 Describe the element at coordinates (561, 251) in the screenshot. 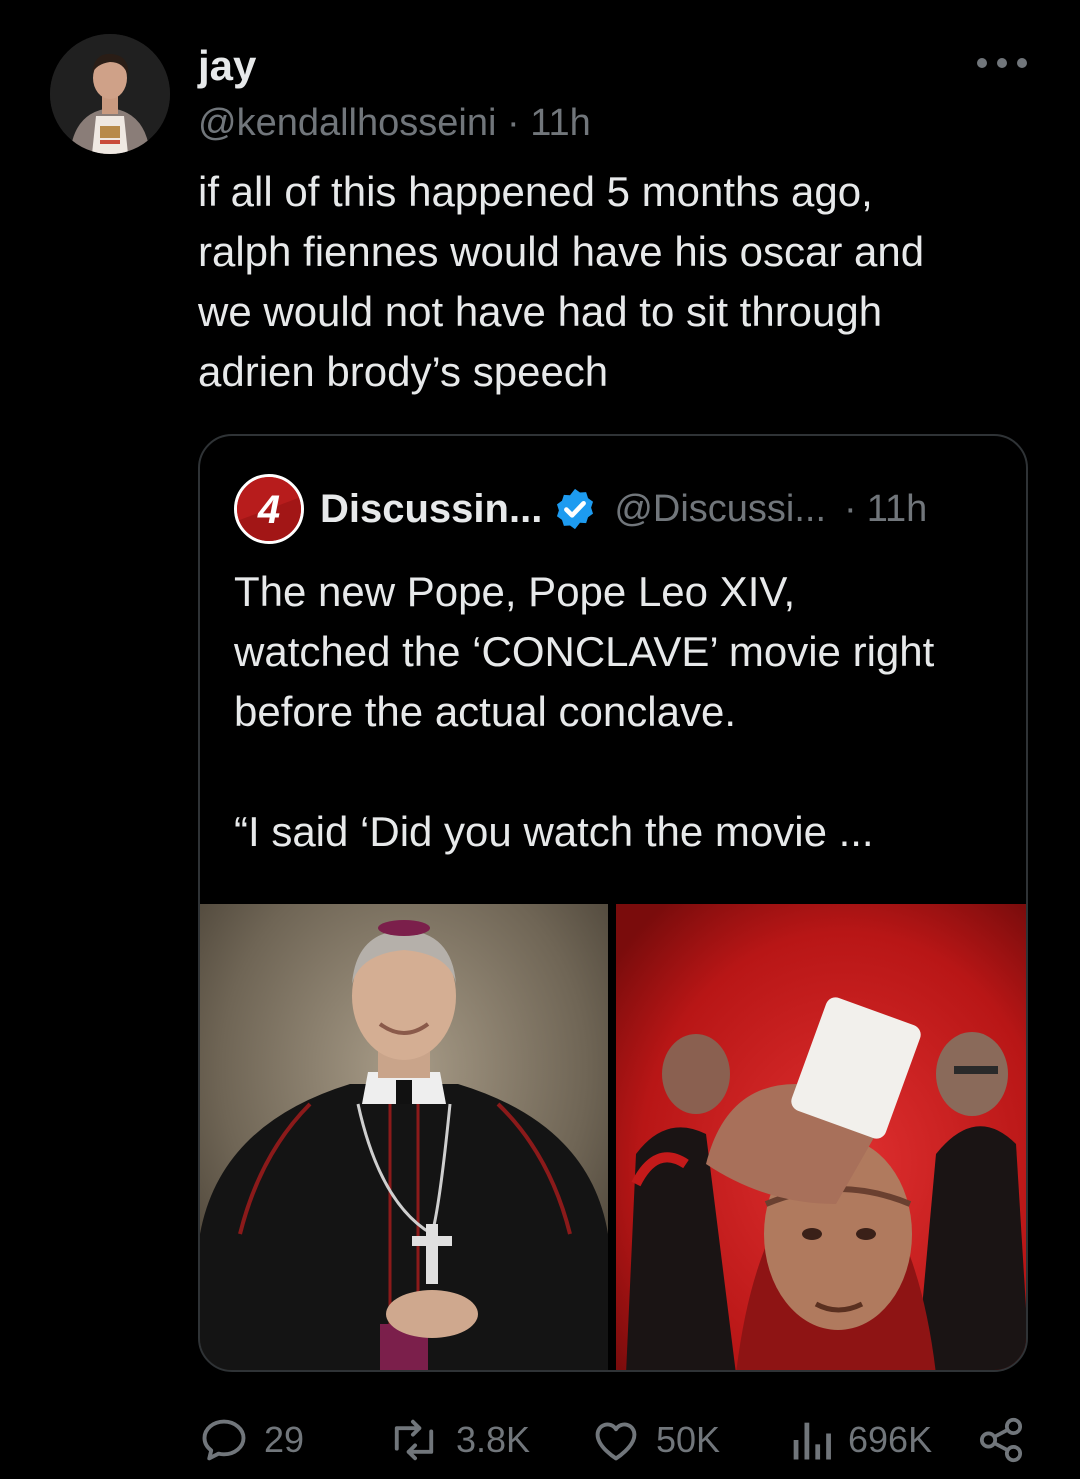

I see `tweet-text-line: ralph fiennes would have his oscar and` at that location.